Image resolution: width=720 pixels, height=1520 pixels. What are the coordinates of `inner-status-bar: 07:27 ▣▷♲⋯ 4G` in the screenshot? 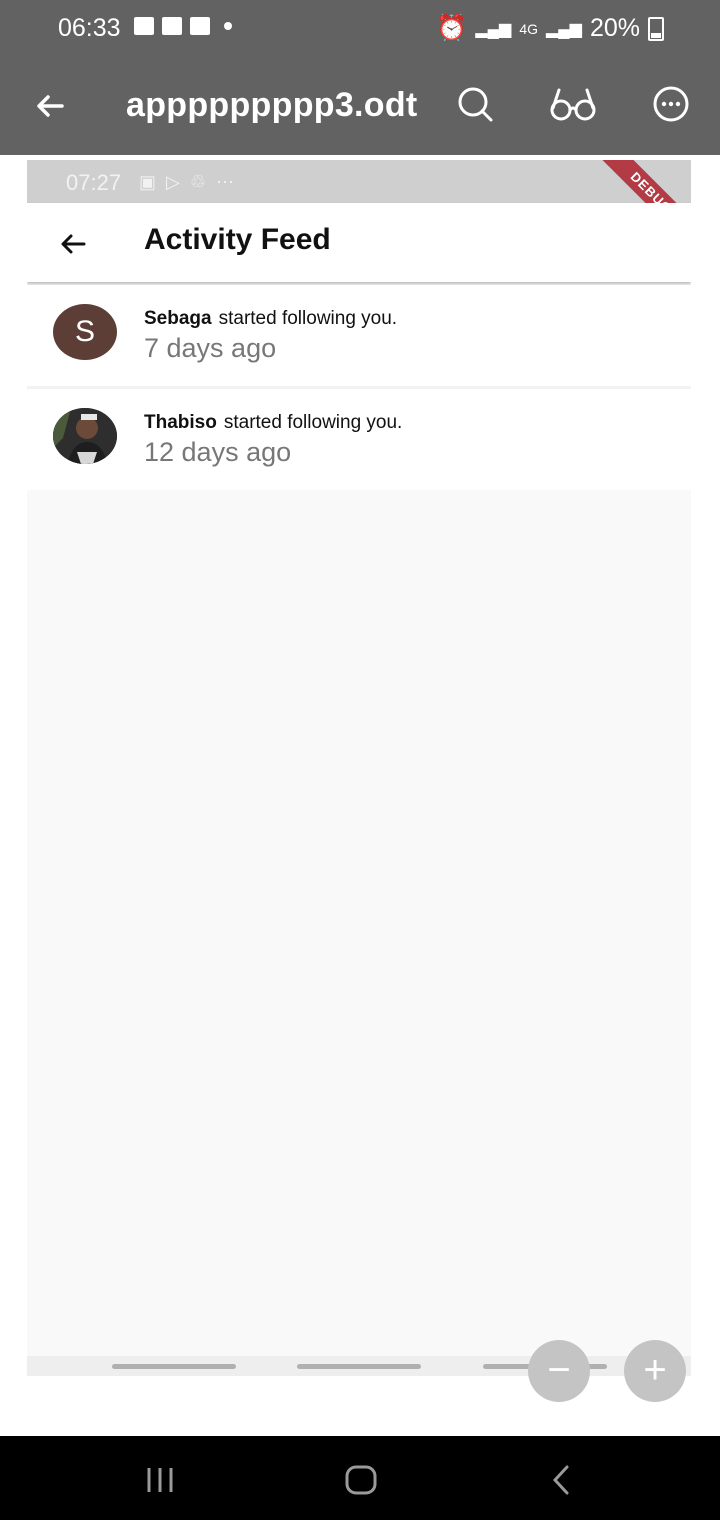 It's located at (359, 181).